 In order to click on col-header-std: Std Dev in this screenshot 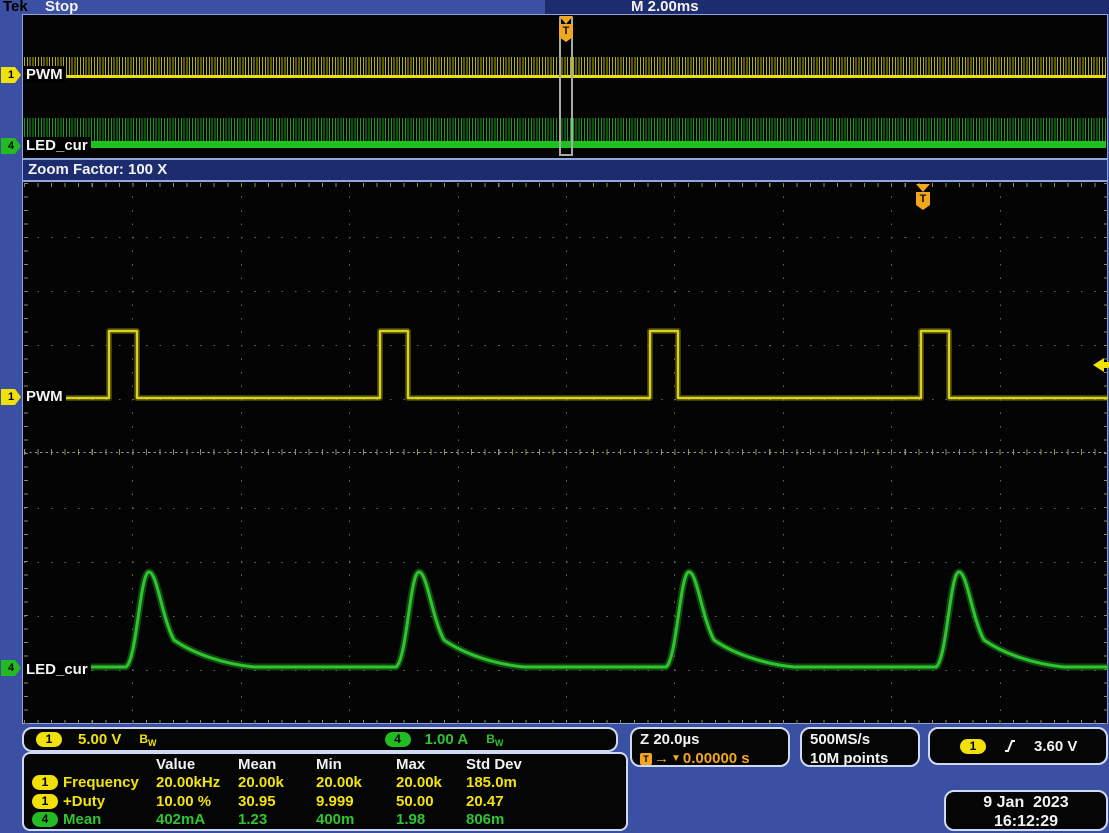, I will do `click(494, 764)`.